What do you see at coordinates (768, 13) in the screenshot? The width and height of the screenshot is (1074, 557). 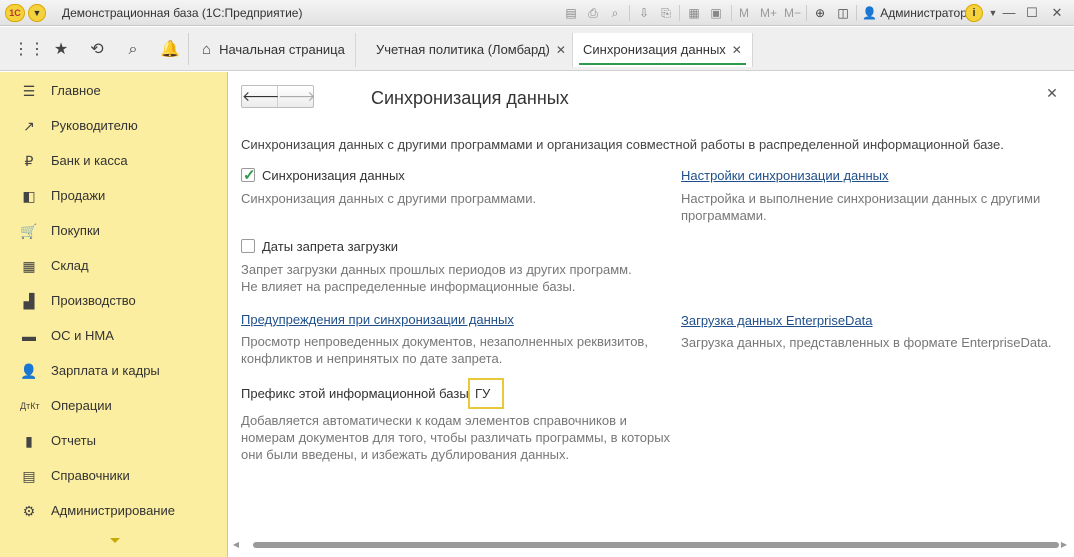 I see `memory-plus-button: M+` at bounding box center [768, 13].